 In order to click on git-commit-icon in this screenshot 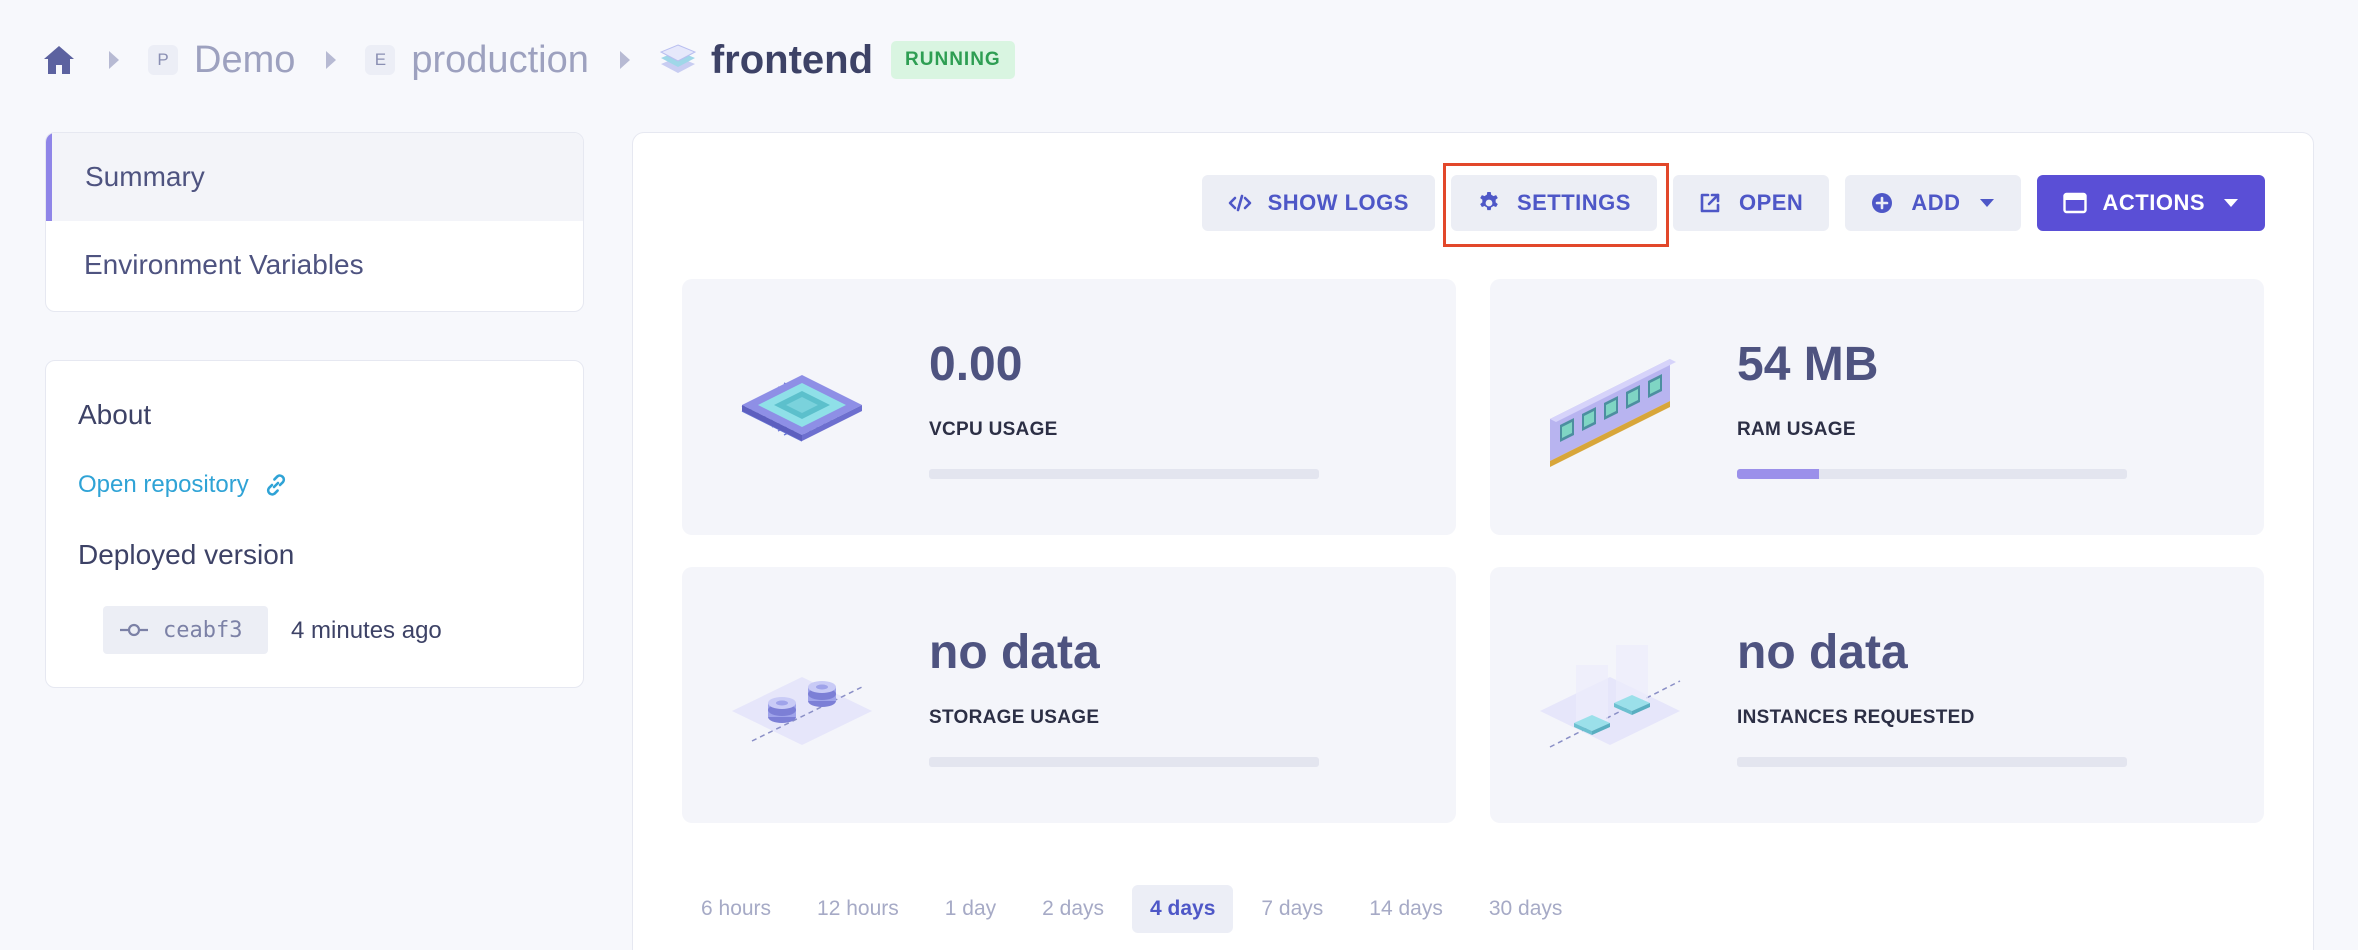, I will do `click(134, 630)`.